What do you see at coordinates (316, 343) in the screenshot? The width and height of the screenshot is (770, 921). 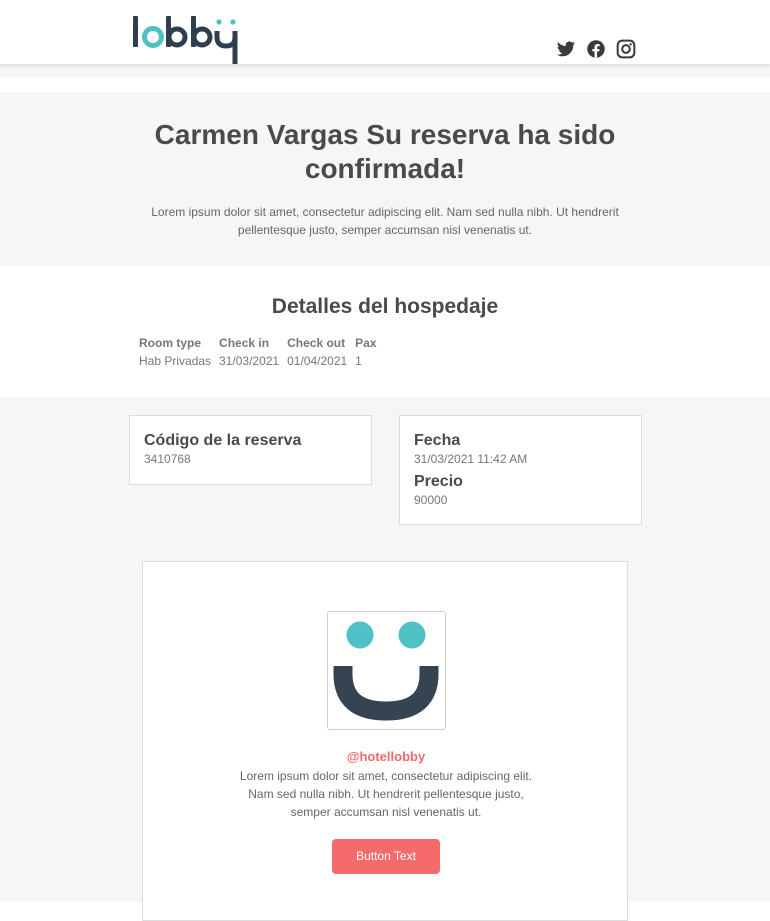 I see `column-check-out: Check out` at bounding box center [316, 343].